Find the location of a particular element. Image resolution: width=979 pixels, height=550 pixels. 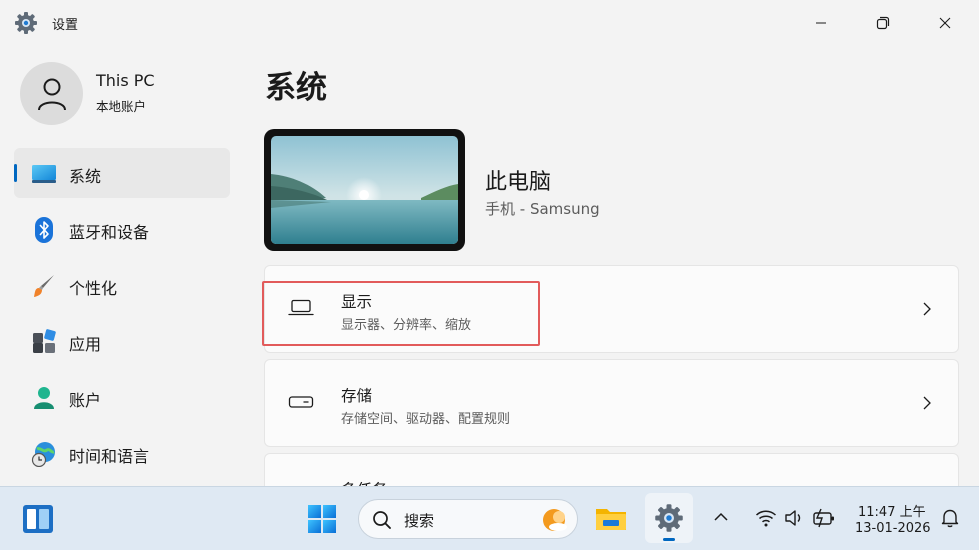

multitasking-card: 多任务 is located at coordinates (611, 469).